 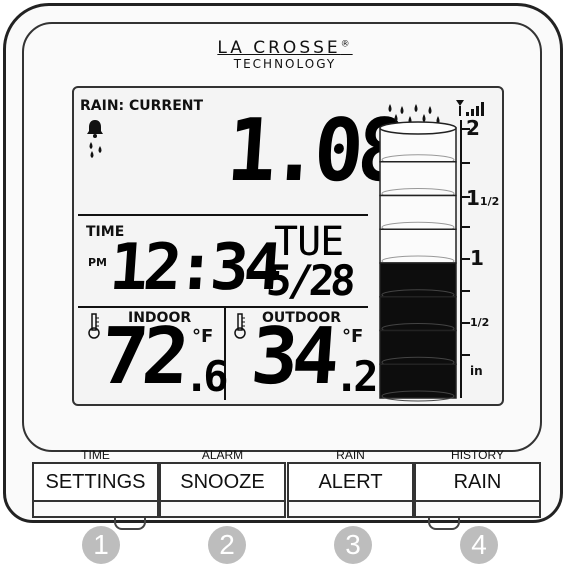 I want to click on button-number-badge: 2, so click(x=227, y=545).